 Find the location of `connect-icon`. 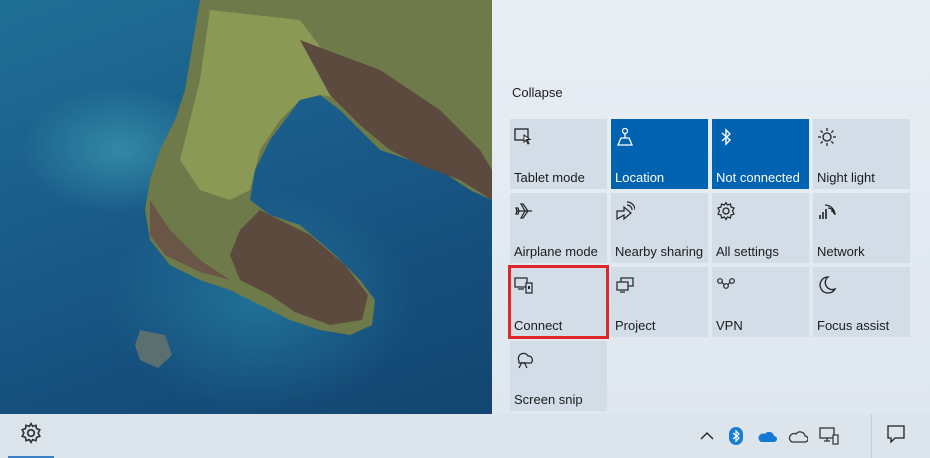

connect-icon is located at coordinates (524, 285).